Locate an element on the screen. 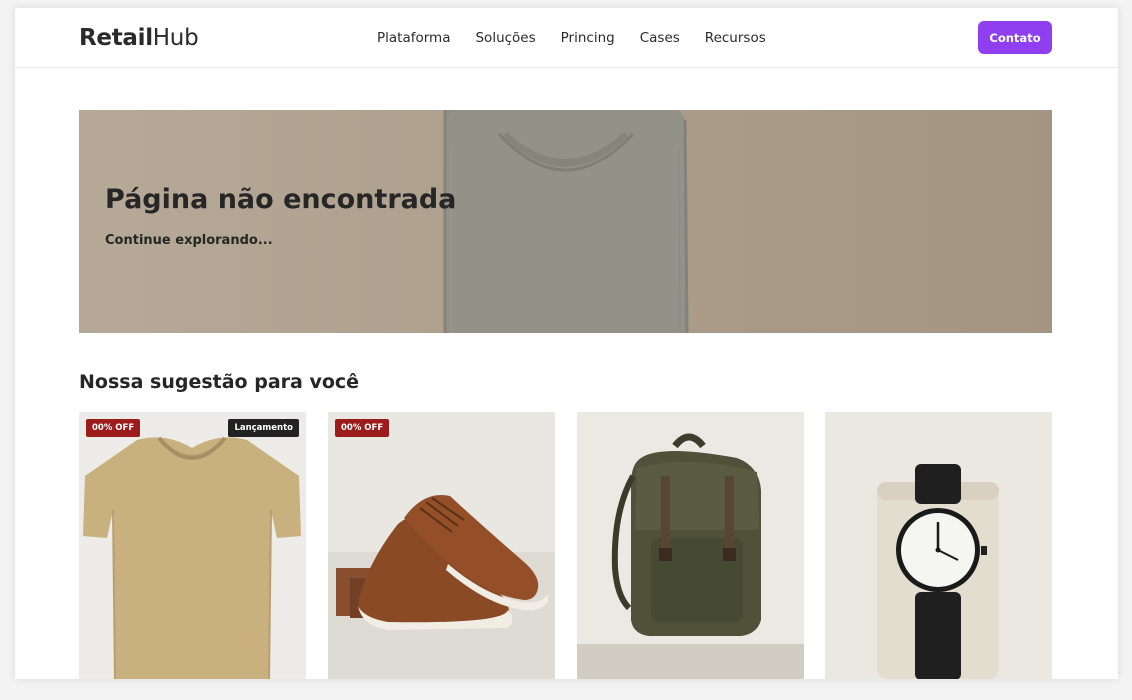 The height and width of the screenshot is (700, 1132). logo-bold-text: Retail is located at coordinates (116, 38).